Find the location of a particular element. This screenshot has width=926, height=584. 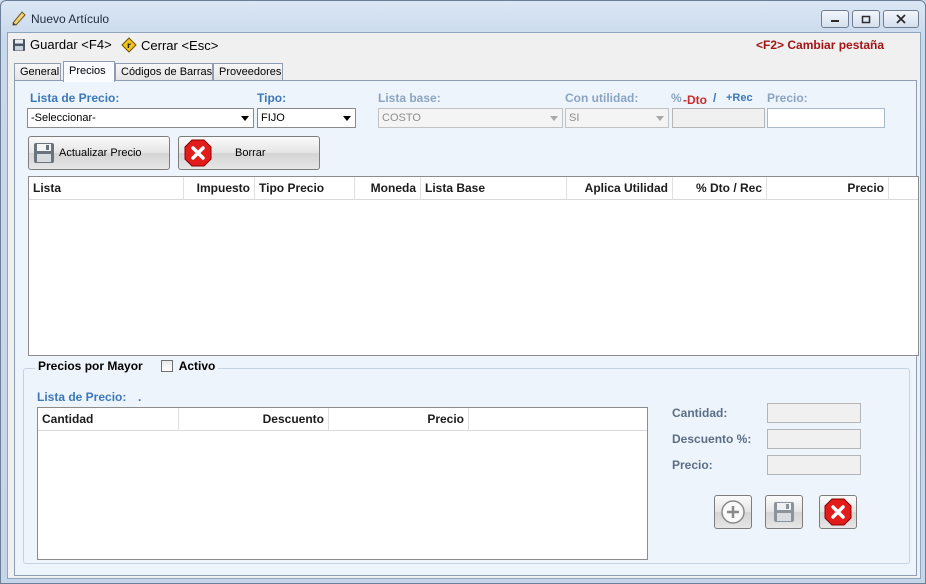

percent-label: % is located at coordinates (676, 98).